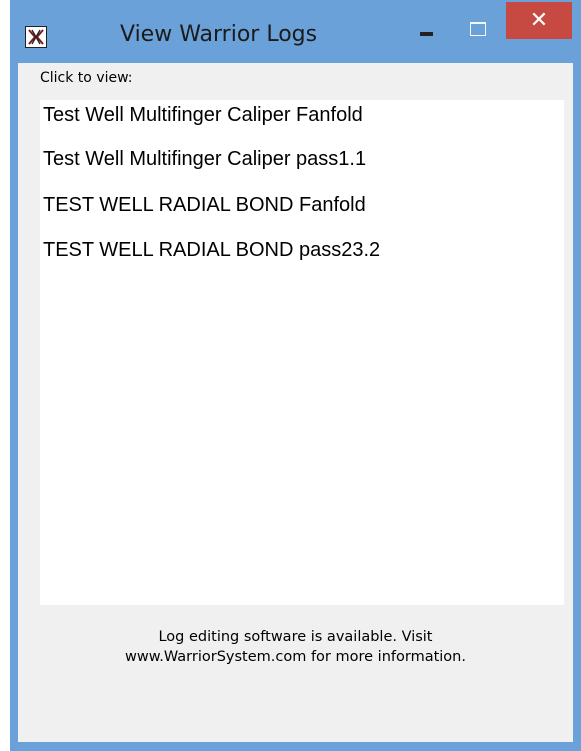 This screenshot has height=751, width=581. What do you see at coordinates (479, 31) in the screenshot?
I see `maximize-icon` at bounding box center [479, 31].